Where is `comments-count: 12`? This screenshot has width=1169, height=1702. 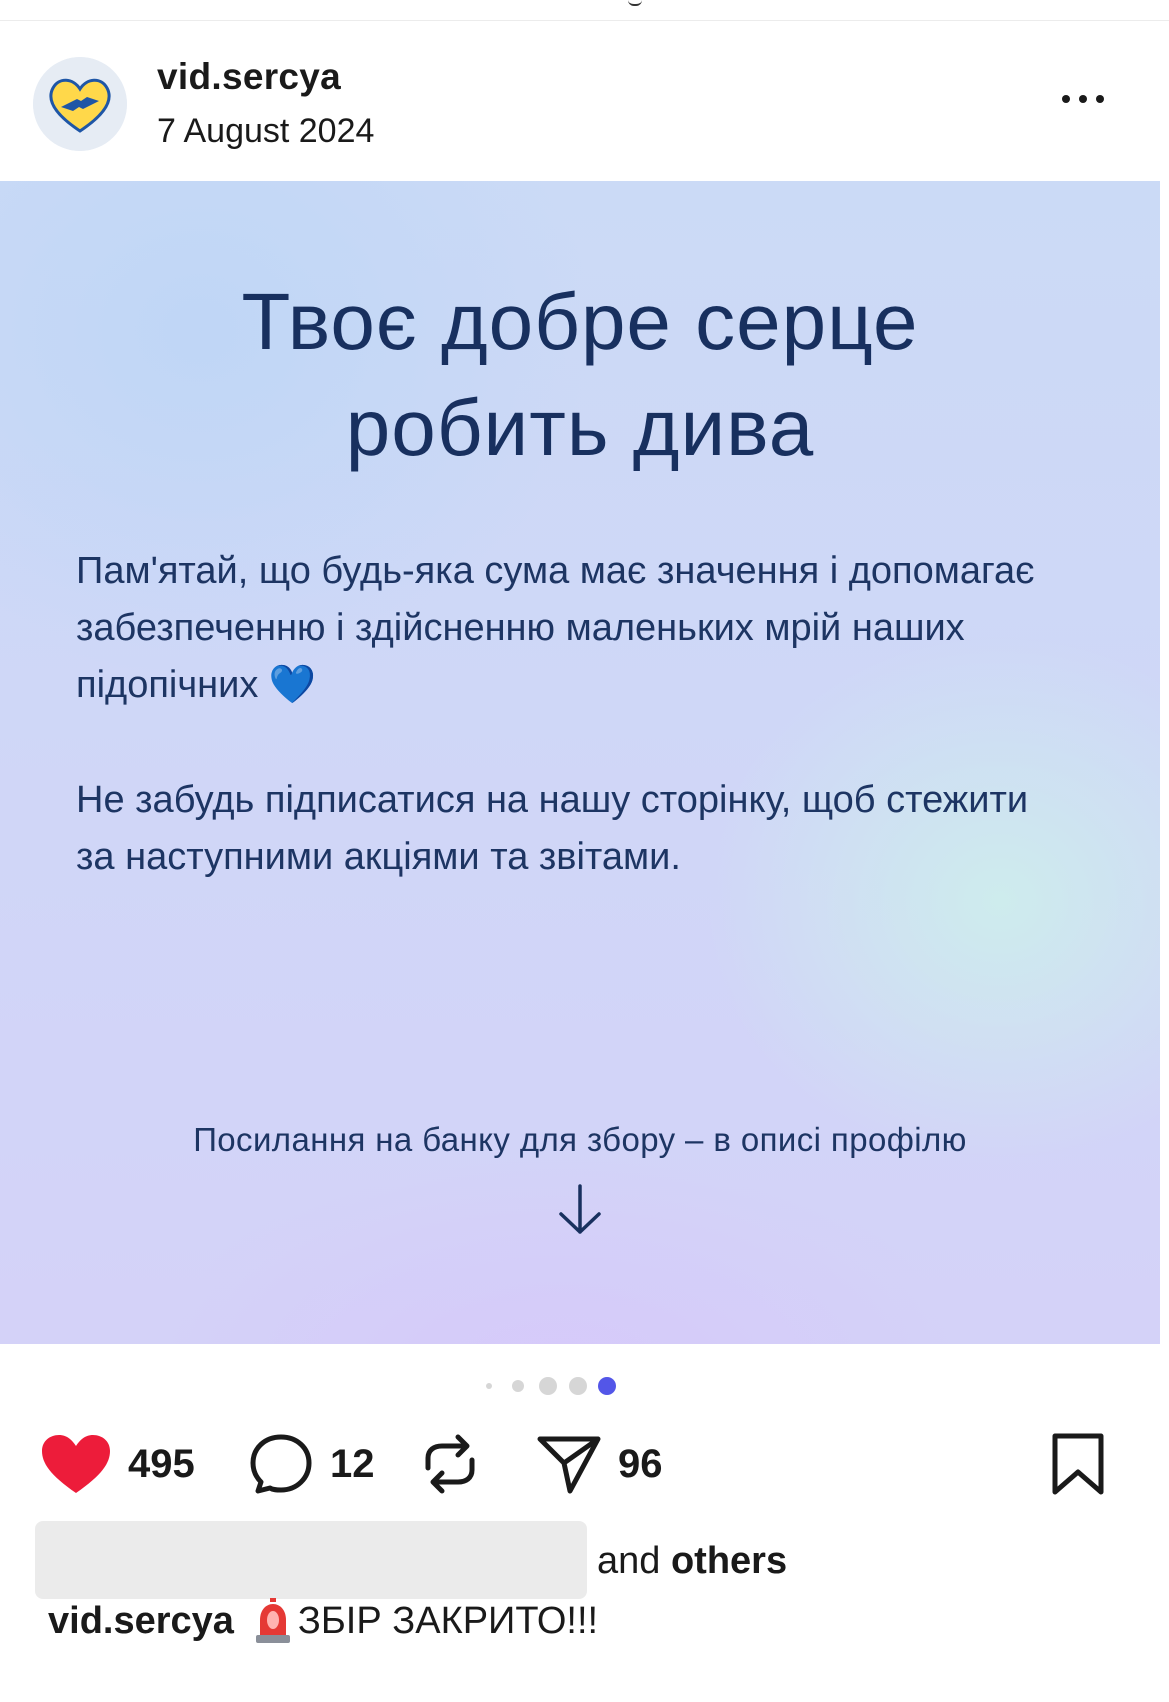
comments-count: 12 is located at coordinates (352, 1463).